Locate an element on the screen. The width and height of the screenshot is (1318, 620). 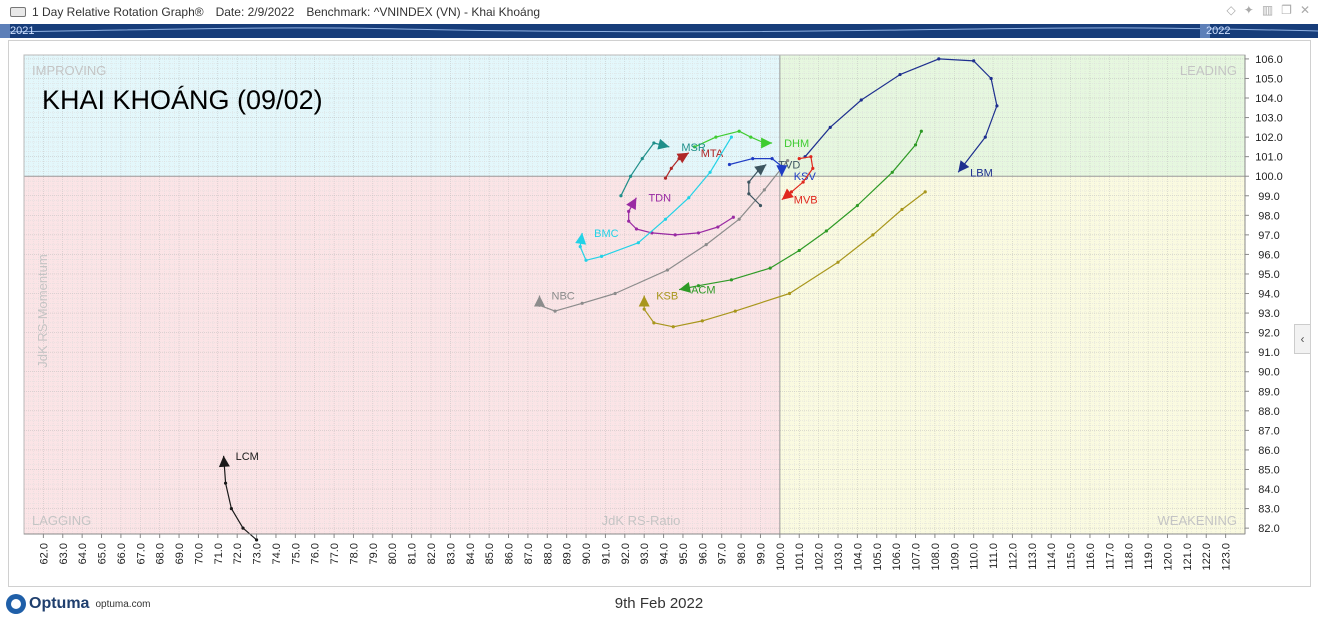
y-tick-label: 91.0 is located at coordinates (1268, 353).